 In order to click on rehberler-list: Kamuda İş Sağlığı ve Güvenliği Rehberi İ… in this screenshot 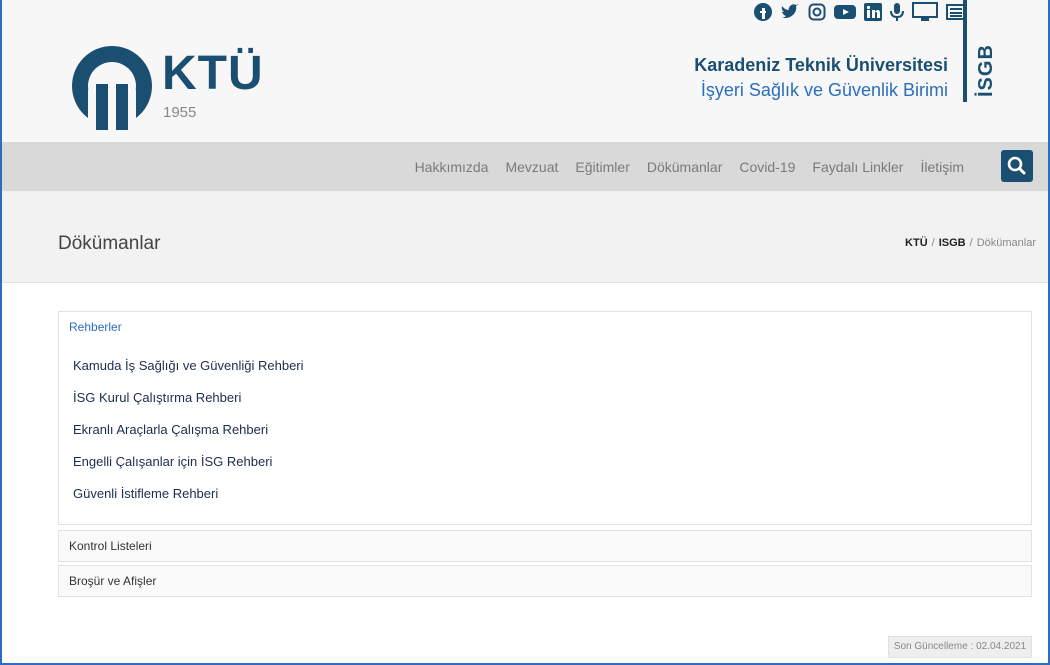, I will do `click(188, 438)`.